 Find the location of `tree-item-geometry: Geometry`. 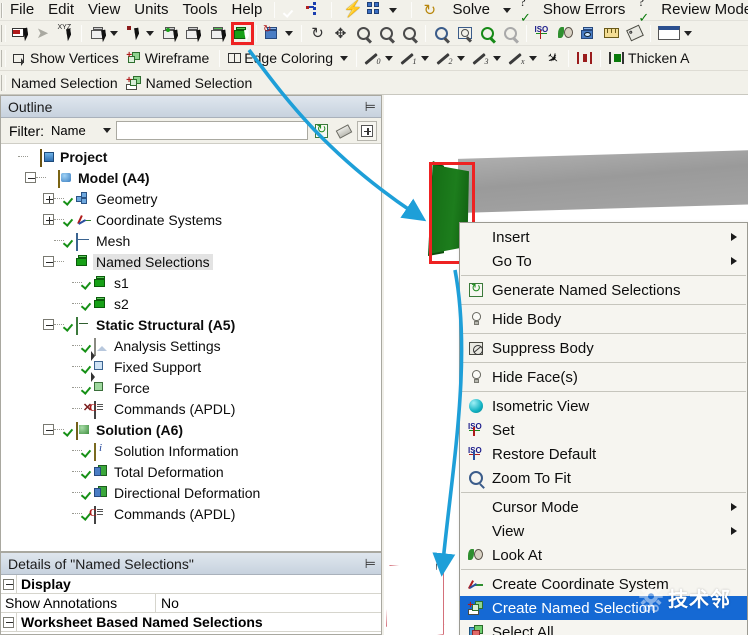

tree-item-geometry: Geometry is located at coordinates (191, 198).